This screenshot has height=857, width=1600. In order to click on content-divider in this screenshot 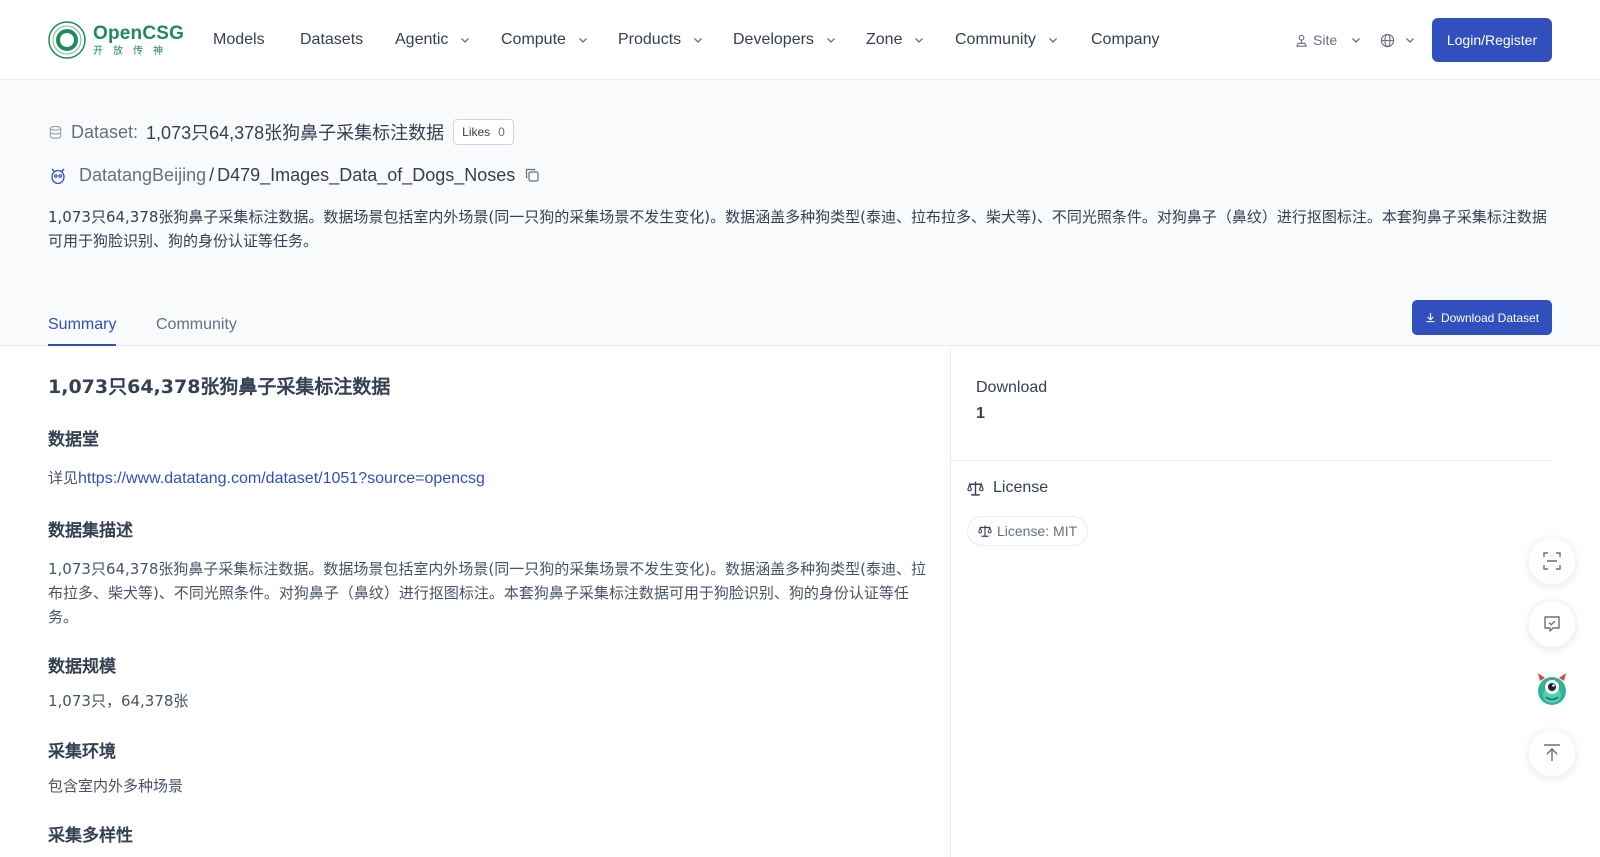, I will do `click(950, 601)`.